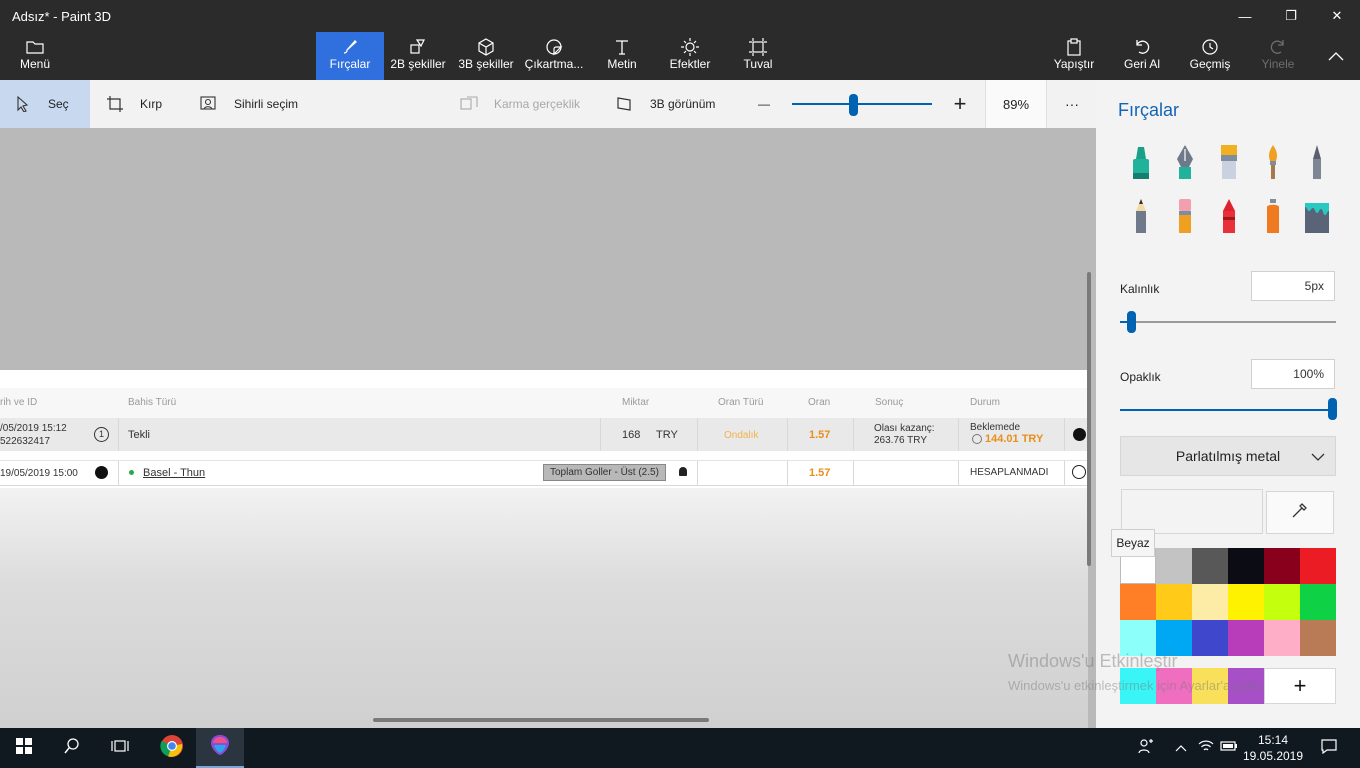 The height and width of the screenshot is (768, 1360). I want to click on vertical-scrollbar, so click(1089, 419).